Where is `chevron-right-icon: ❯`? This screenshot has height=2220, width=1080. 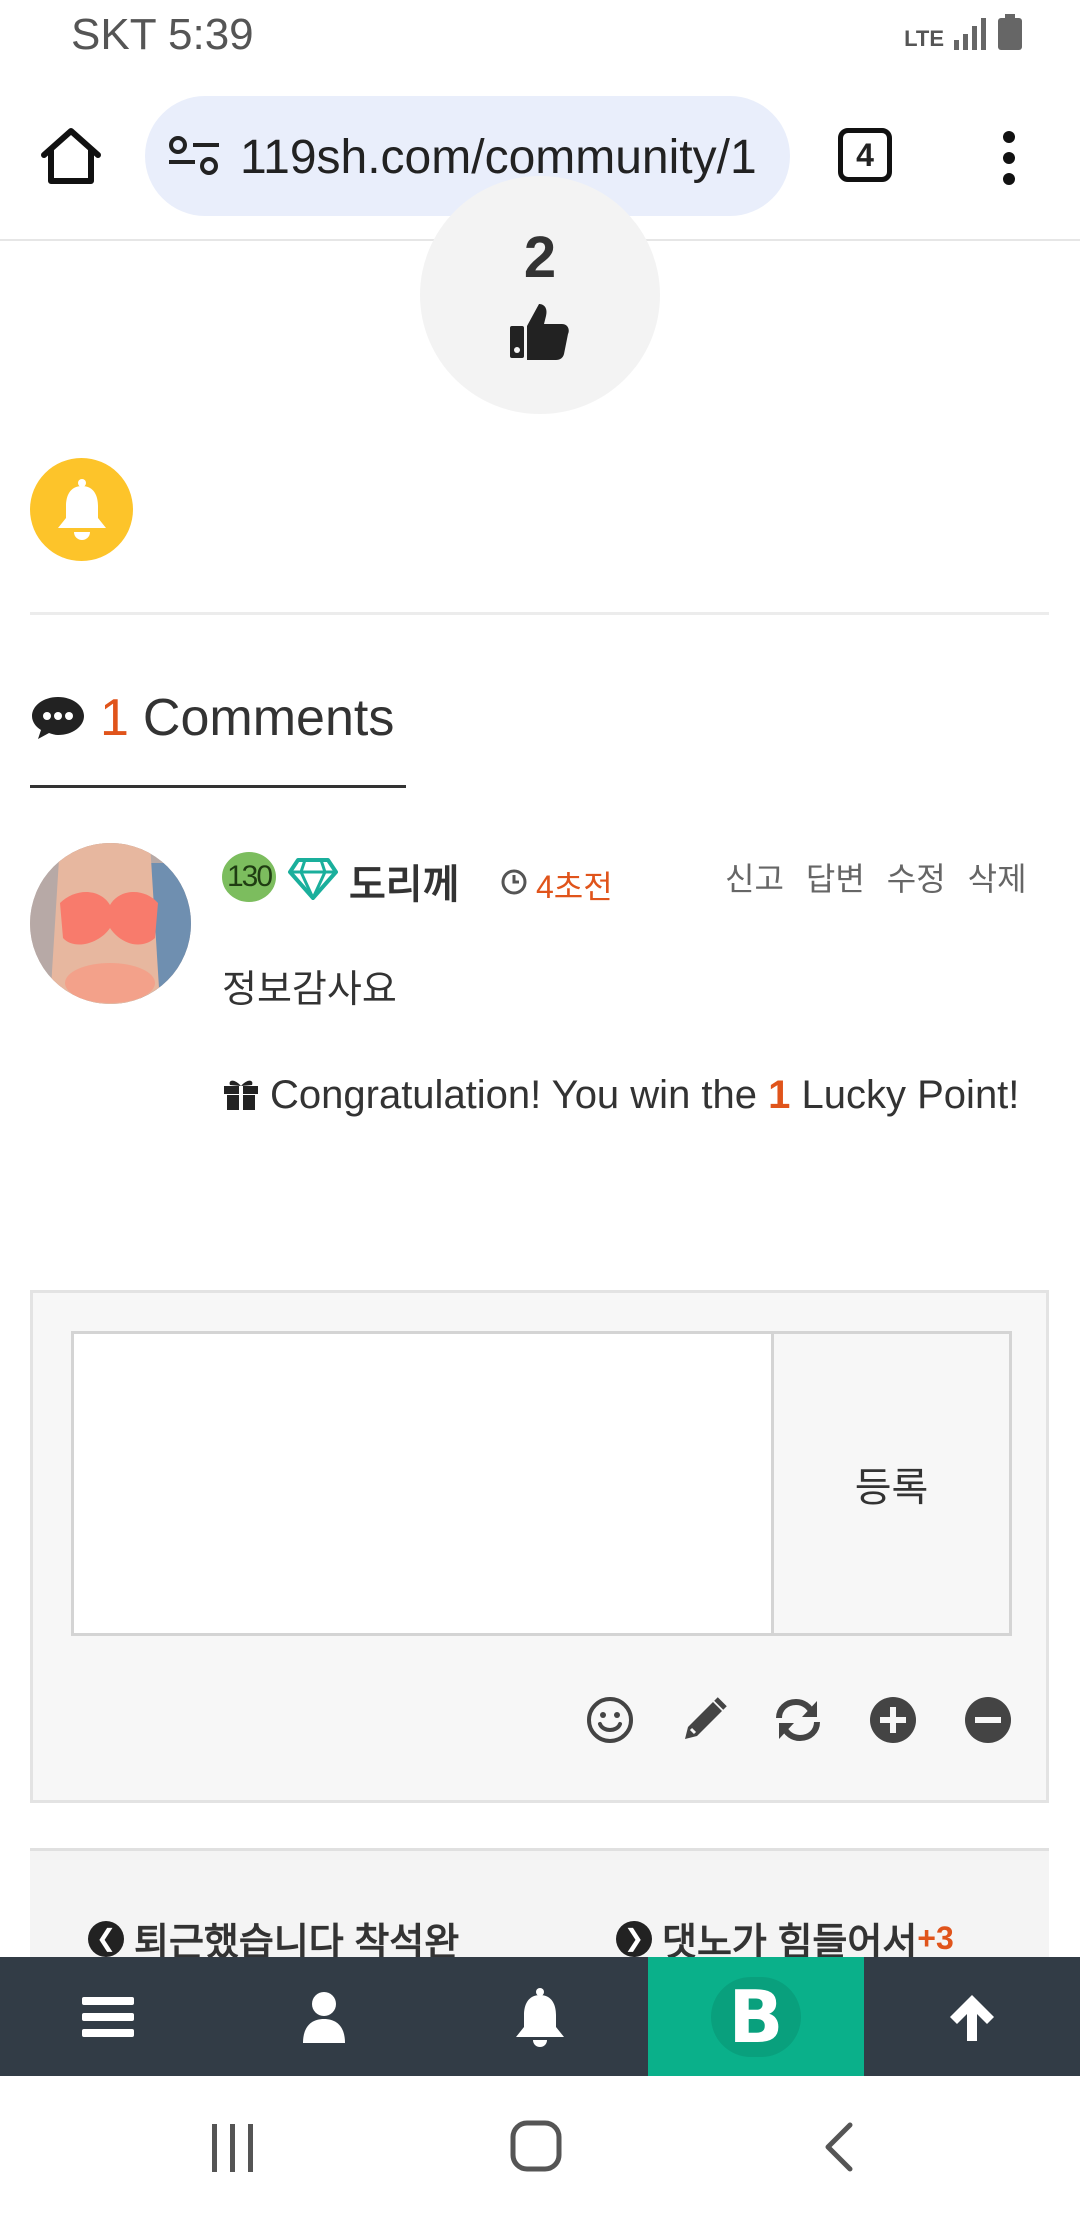
chevron-right-icon: ❯ is located at coordinates (634, 1938).